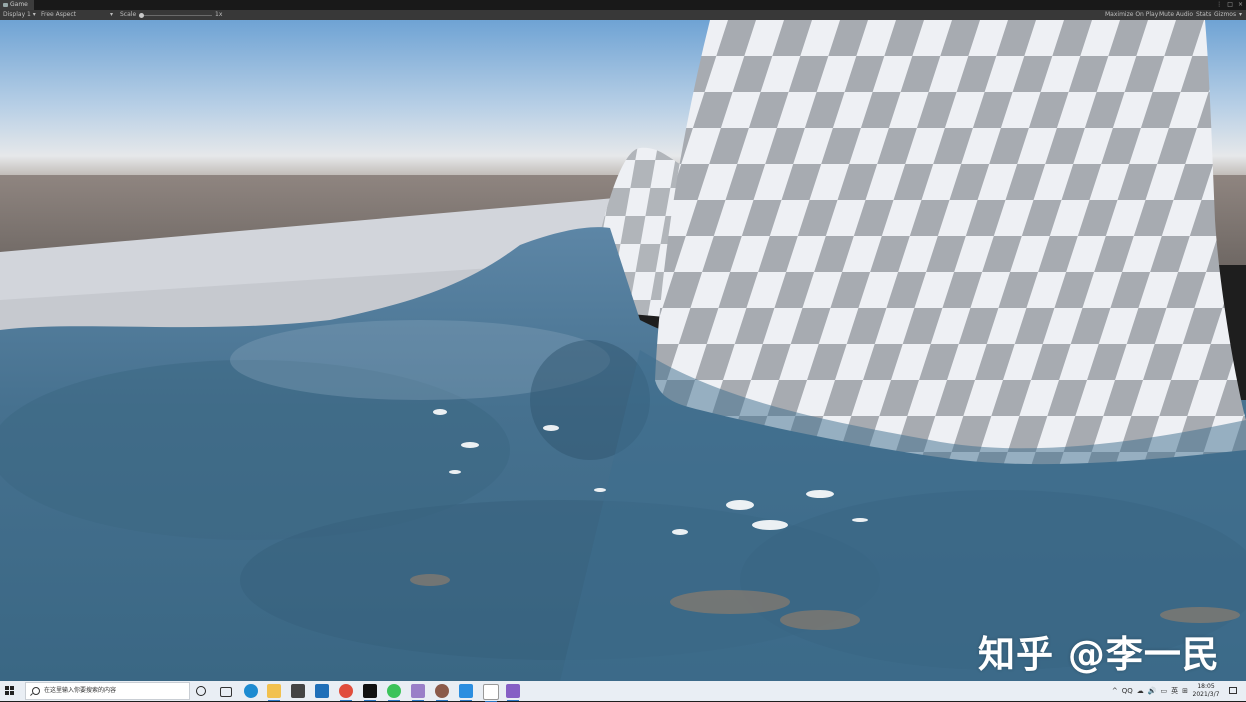  I want to click on chrome-icon, so click(346, 692).